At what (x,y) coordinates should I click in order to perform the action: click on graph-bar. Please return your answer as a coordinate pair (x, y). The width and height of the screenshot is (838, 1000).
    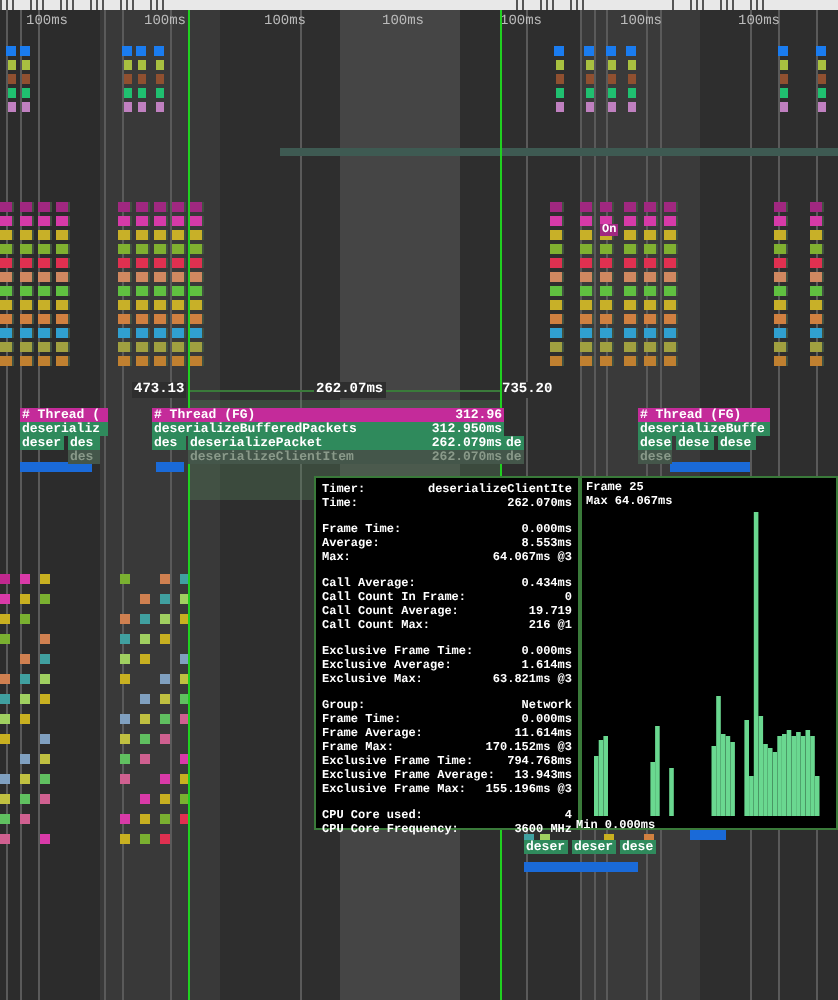
    Looking at the image, I should click on (671, 792).